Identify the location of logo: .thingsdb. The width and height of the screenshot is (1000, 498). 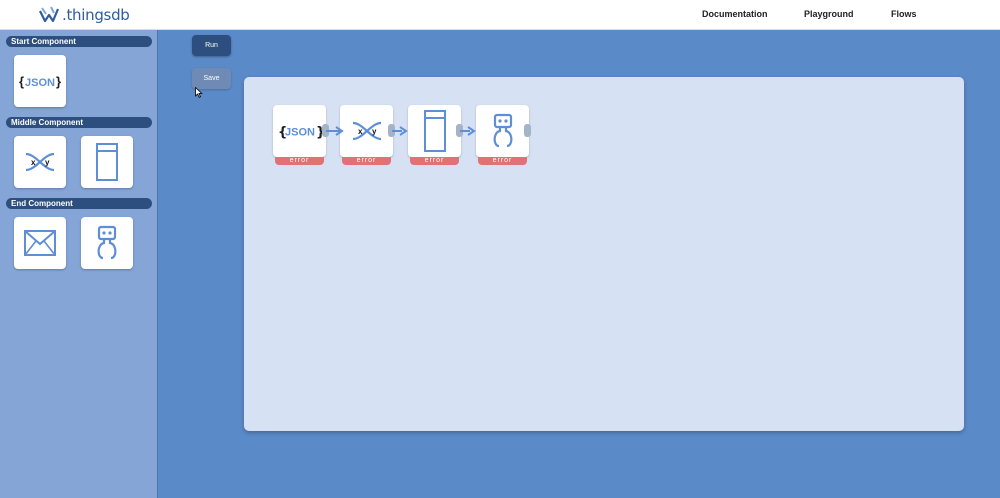
(84, 15).